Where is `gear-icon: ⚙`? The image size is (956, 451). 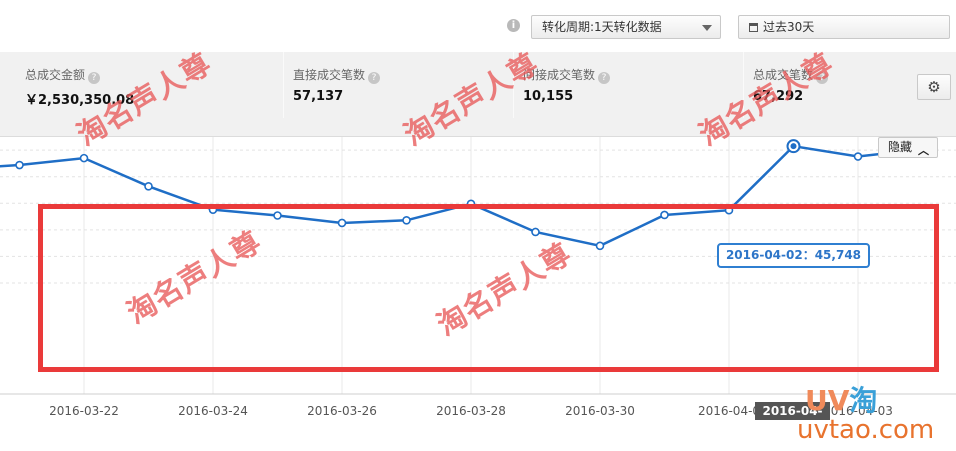
gear-icon: ⚙ is located at coordinates (934, 87).